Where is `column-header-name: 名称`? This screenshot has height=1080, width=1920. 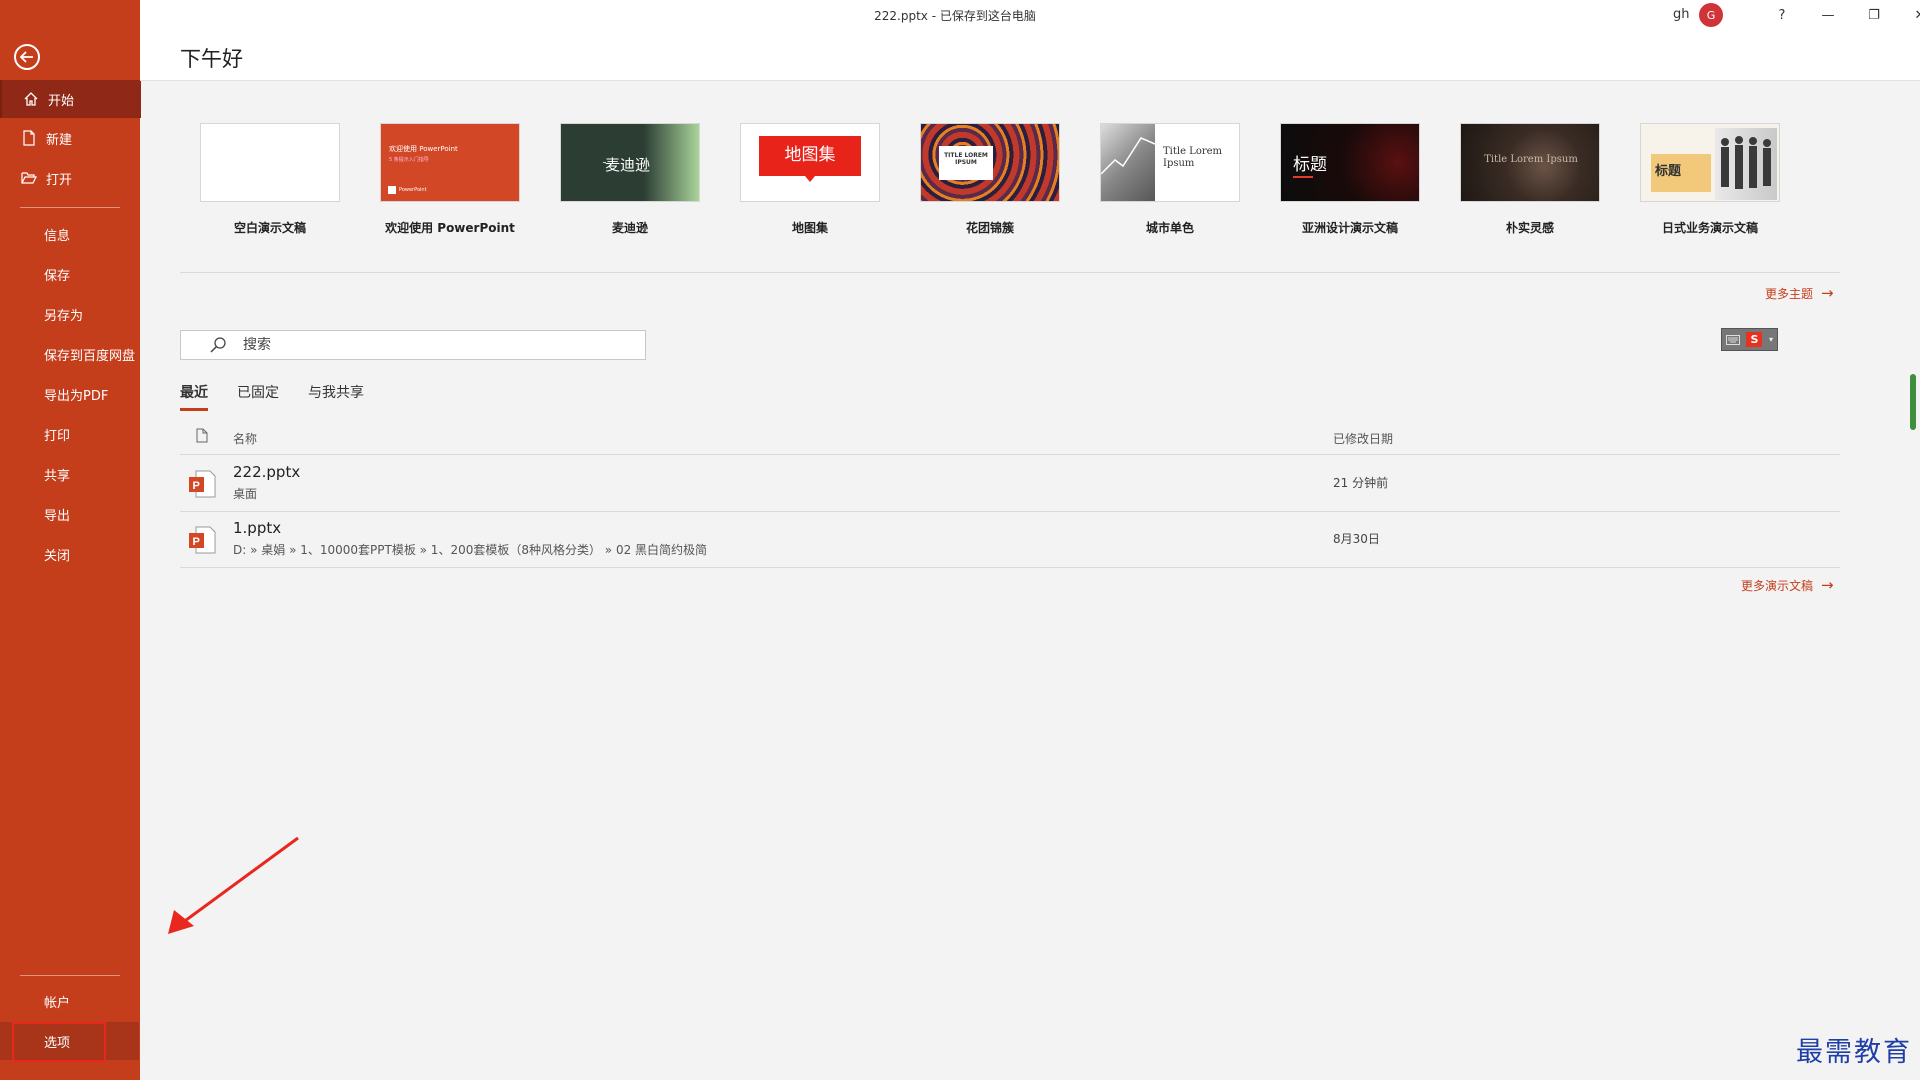
column-header-name: 名称 is located at coordinates (245, 438).